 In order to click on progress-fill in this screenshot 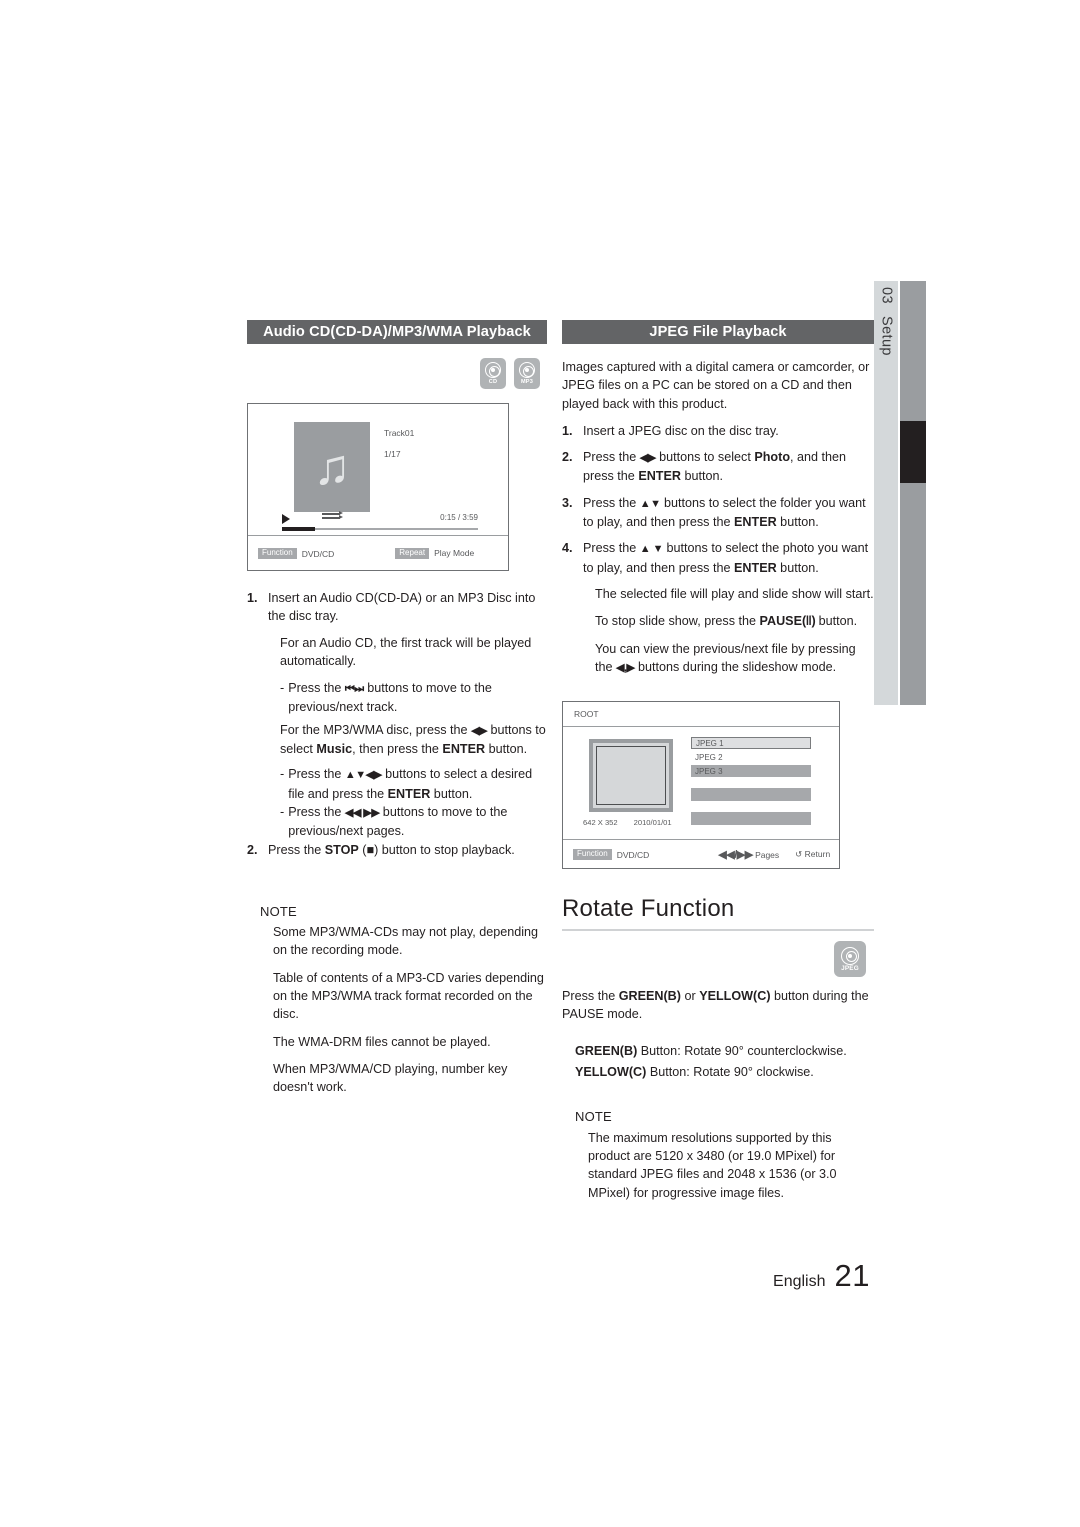, I will do `click(299, 529)`.